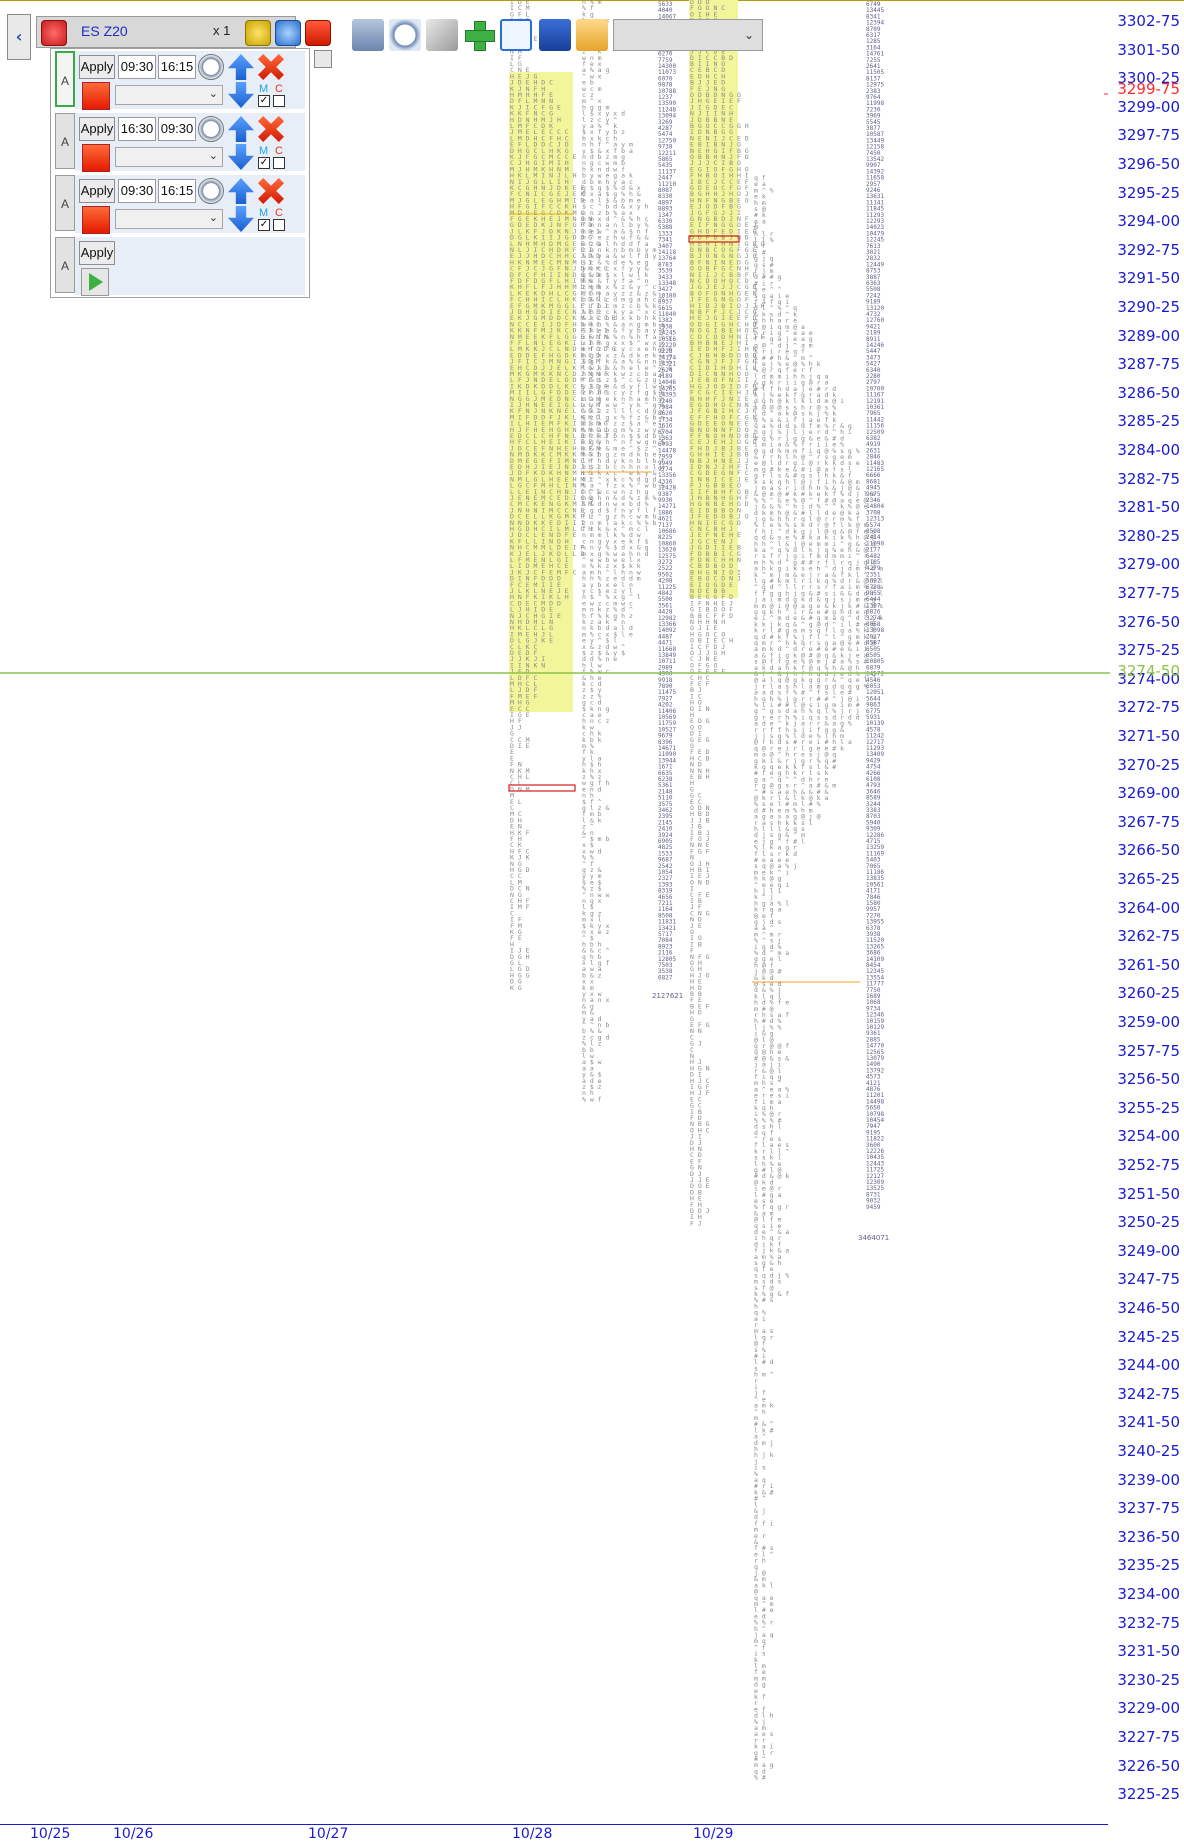 Image resolution: width=1184 pixels, height=1845 pixels. I want to click on price-level-label: 3286-50, so click(1148, 392).